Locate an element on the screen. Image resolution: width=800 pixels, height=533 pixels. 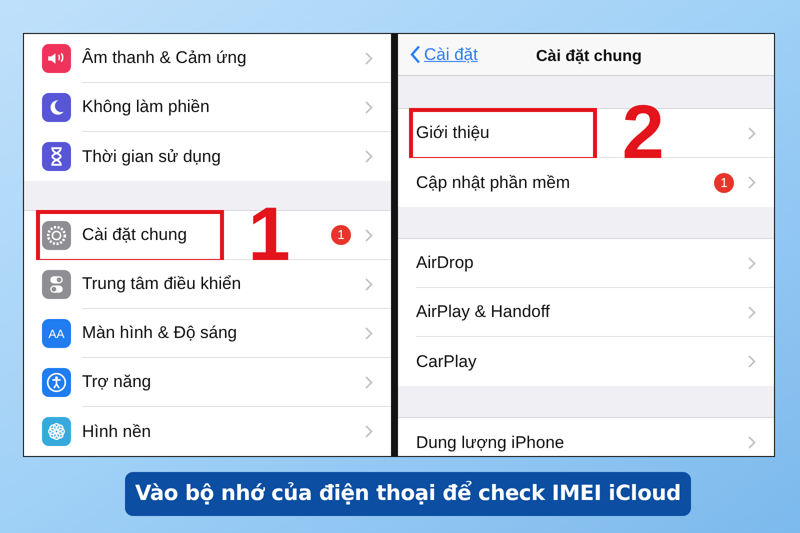
row-label: Cập nhật phần mềm is located at coordinates (494, 183).